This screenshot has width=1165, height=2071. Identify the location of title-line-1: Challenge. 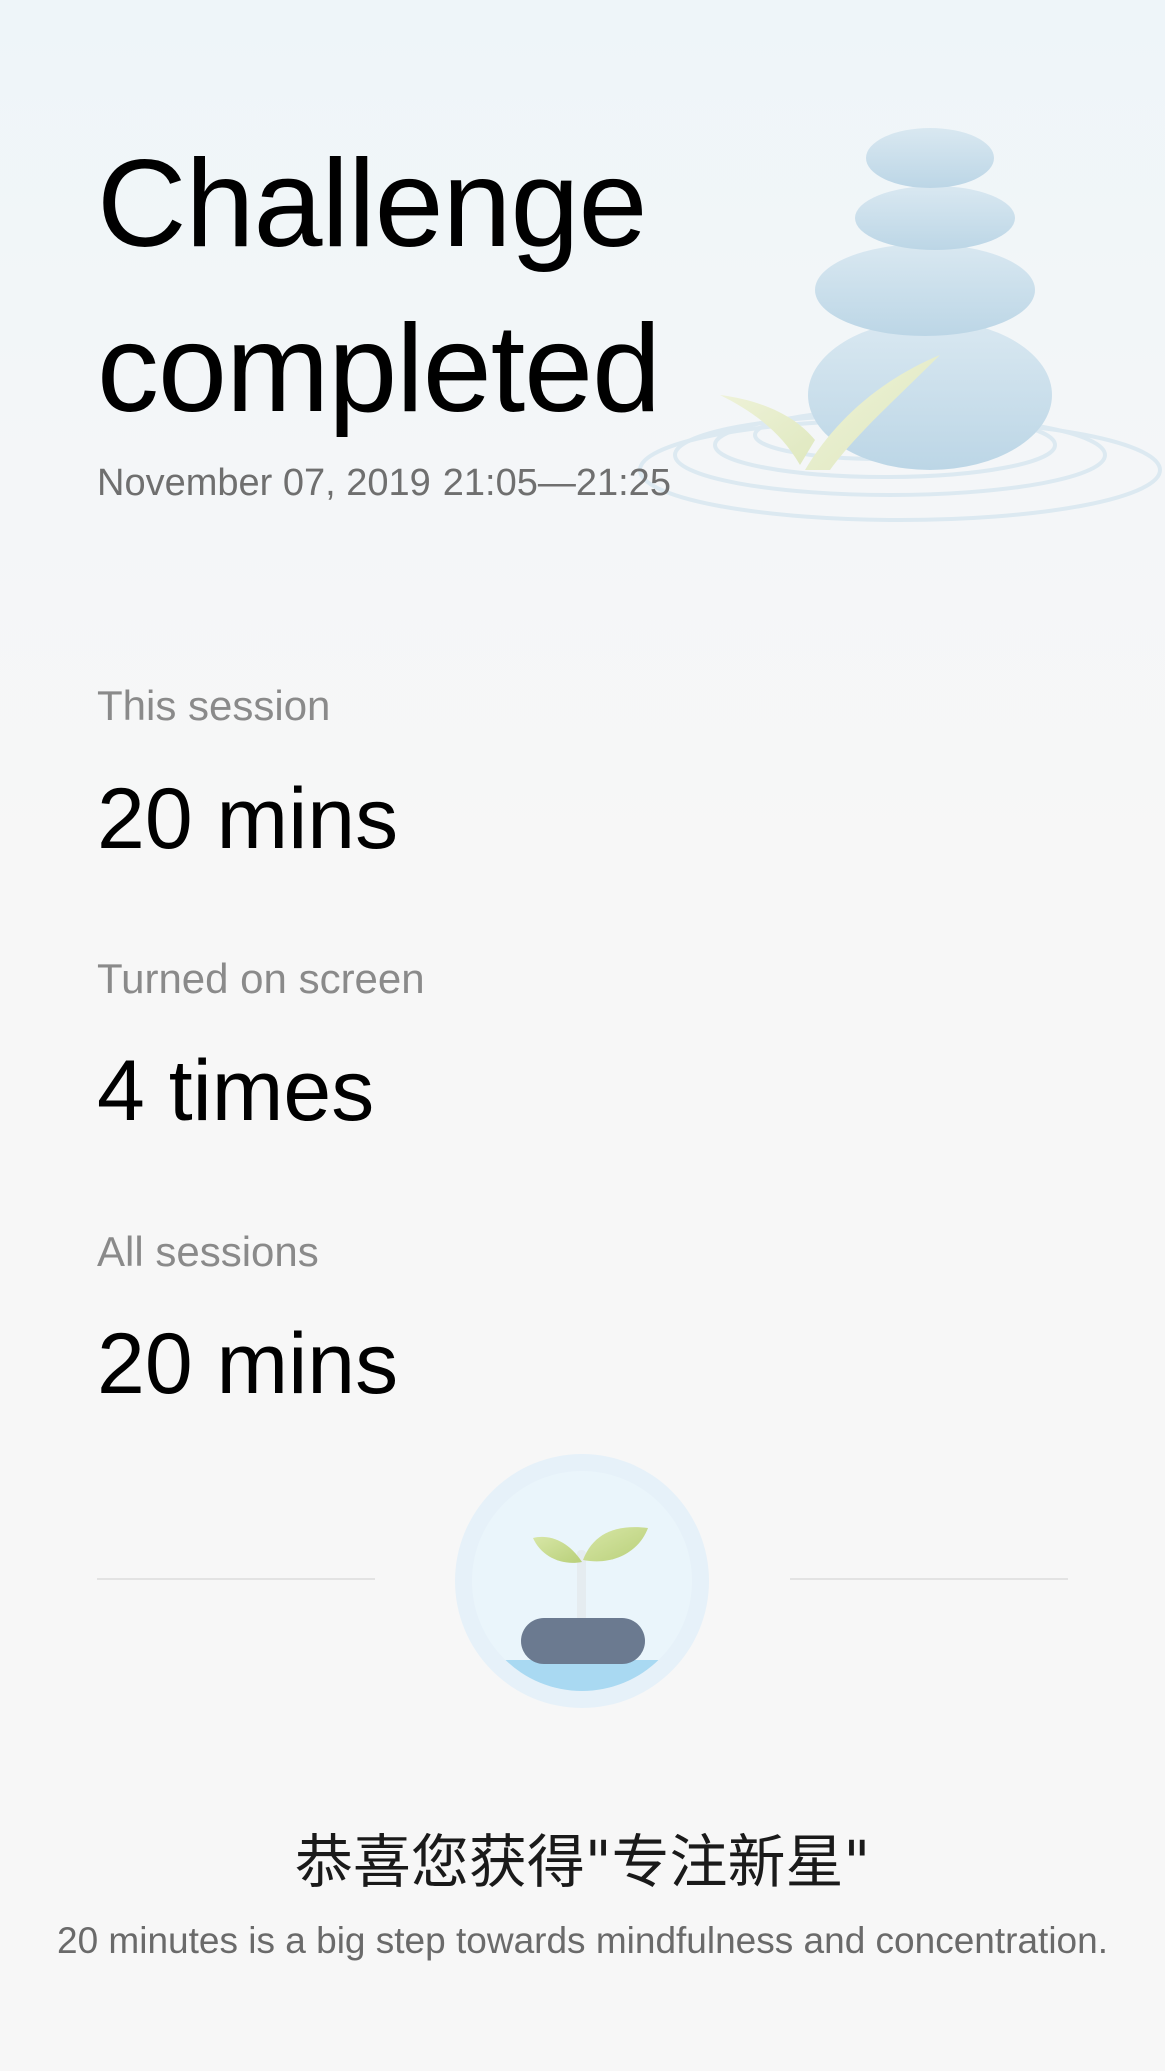
(372, 204).